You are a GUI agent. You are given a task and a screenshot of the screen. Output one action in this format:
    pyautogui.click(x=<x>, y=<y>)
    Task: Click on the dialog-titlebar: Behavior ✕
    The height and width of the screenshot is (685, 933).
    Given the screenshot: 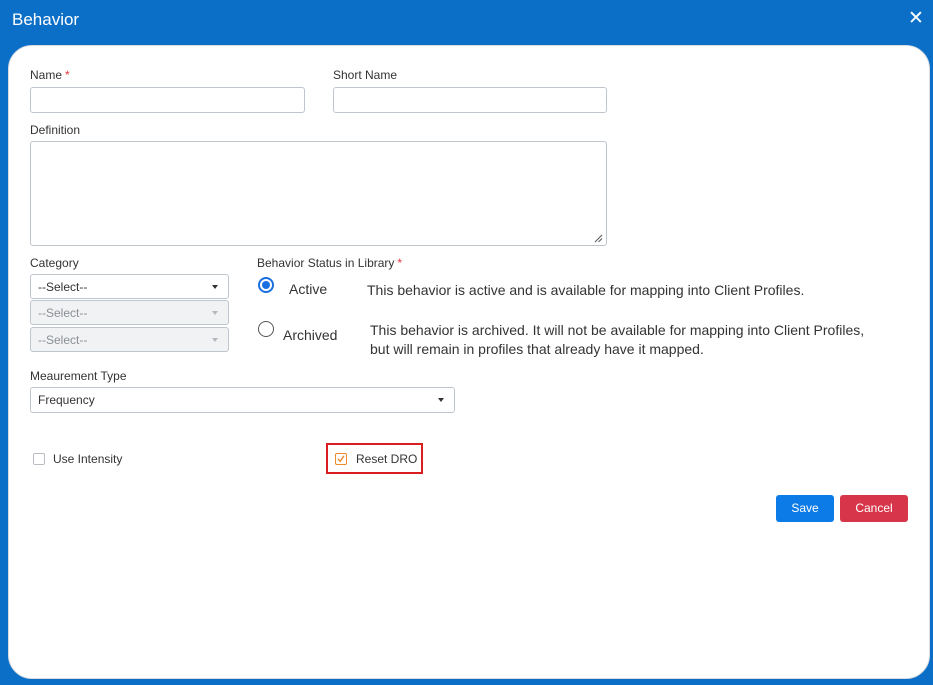 What is the action you would take?
    pyautogui.click(x=466, y=21)
    